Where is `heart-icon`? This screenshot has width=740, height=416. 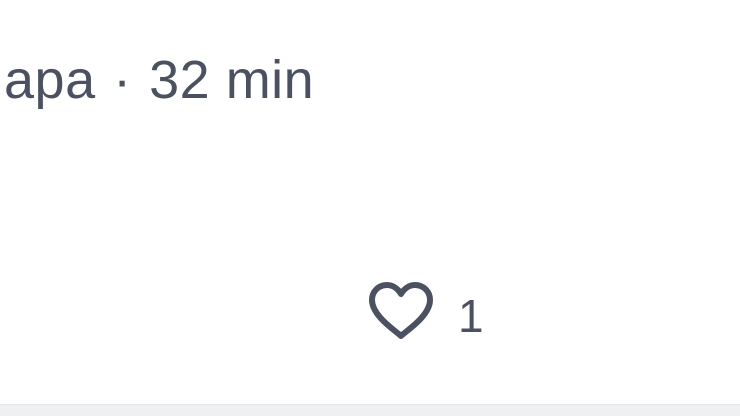 heart-icon is located at coordinates (401, 311).